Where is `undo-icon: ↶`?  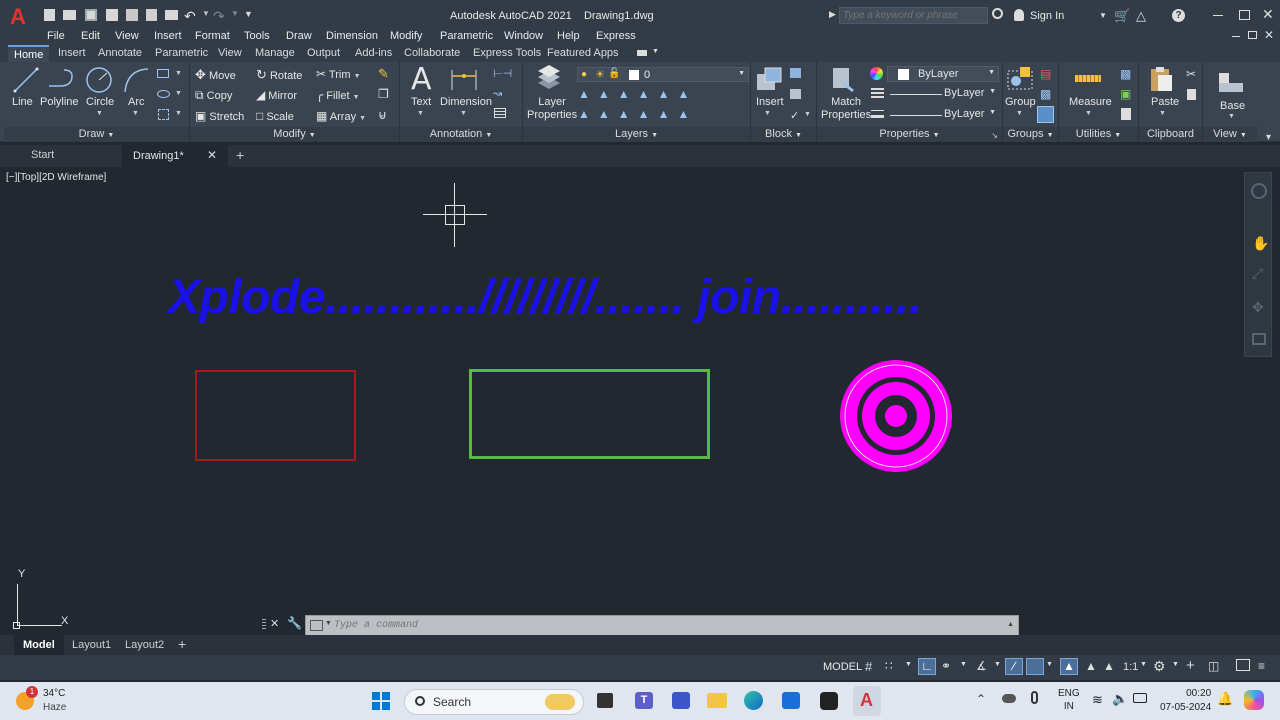
undo-icon: ↶ is located at coordinates (190, 16).